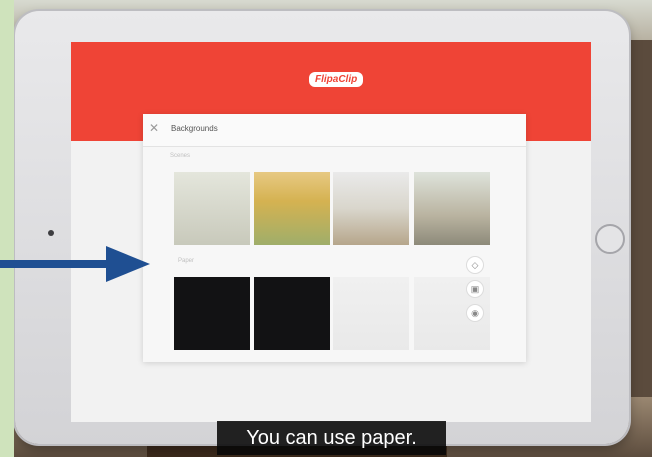 The width and height of the screenshot is (652, 457). I want to click on app-logo: FlipaClip, so click(336, 79).